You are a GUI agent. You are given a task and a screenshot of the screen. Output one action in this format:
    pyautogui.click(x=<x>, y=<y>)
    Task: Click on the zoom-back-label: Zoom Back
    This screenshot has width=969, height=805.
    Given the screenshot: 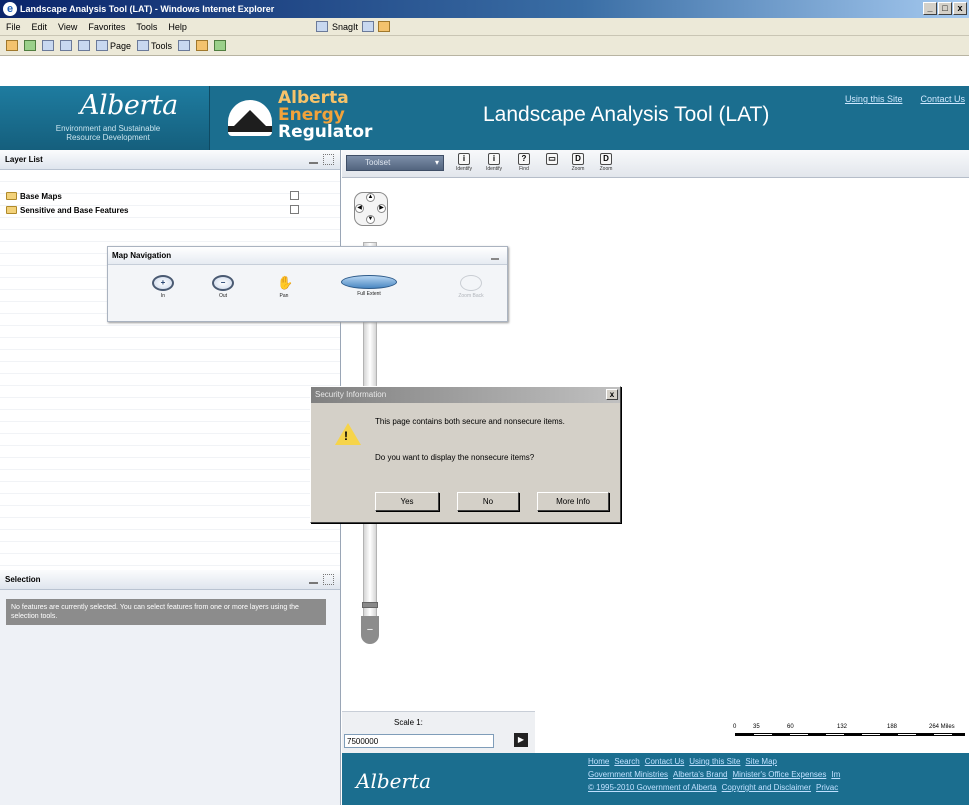 What is the action you would take?
    pyautogui.click(x=471, y=296)
    